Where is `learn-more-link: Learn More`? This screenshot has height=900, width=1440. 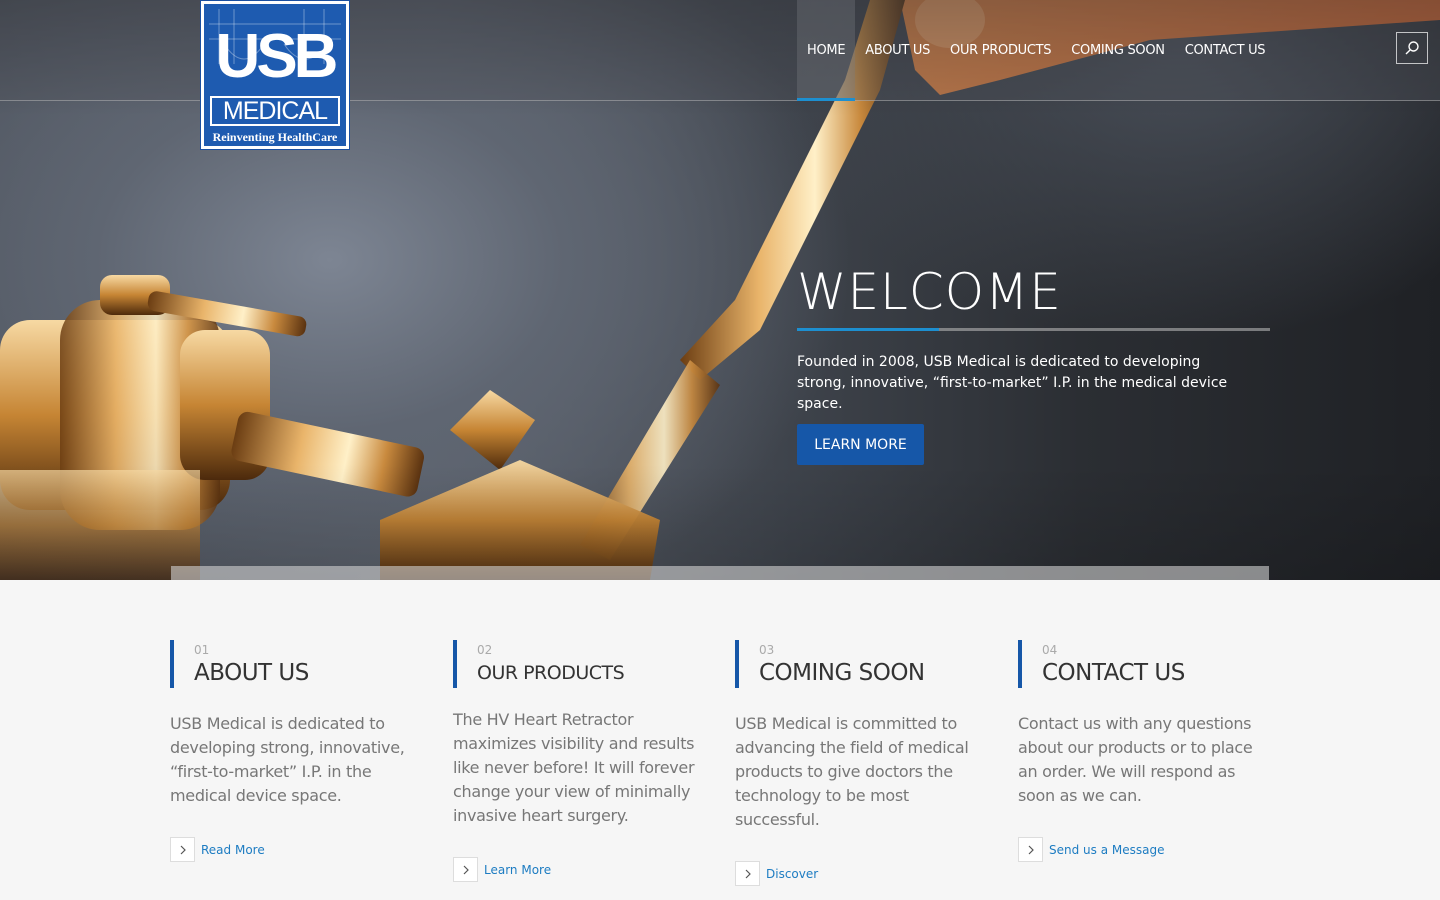
learn-more-link: Learn More is located at coordinates (578, 869).